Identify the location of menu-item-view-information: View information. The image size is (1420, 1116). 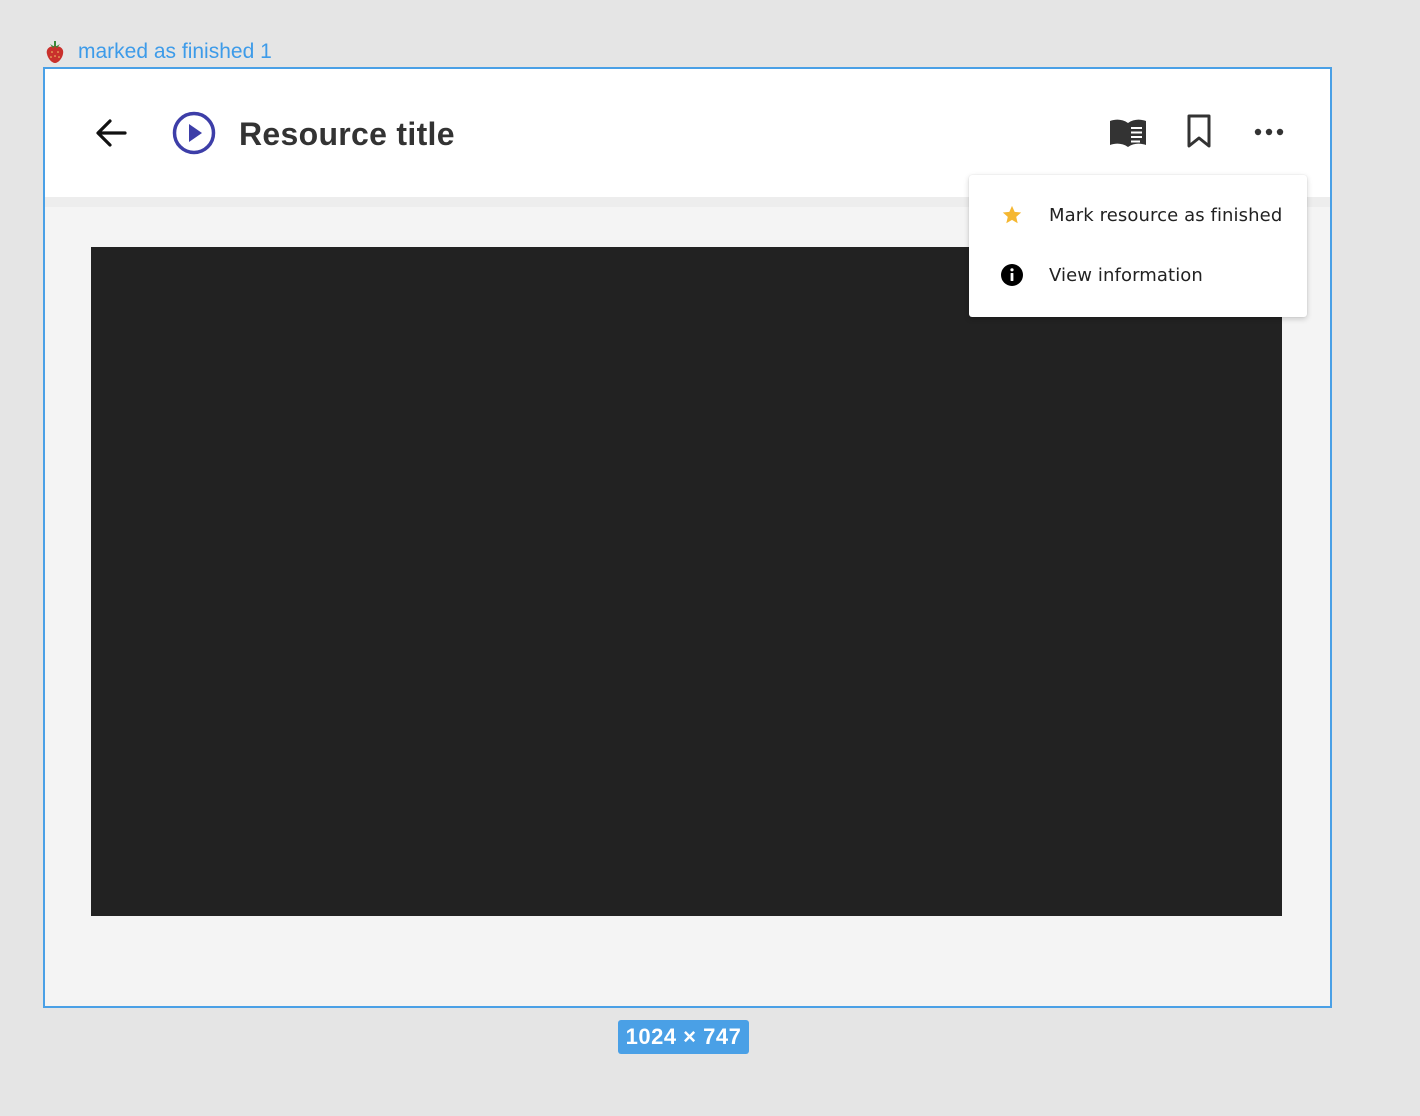
(1138, 275).